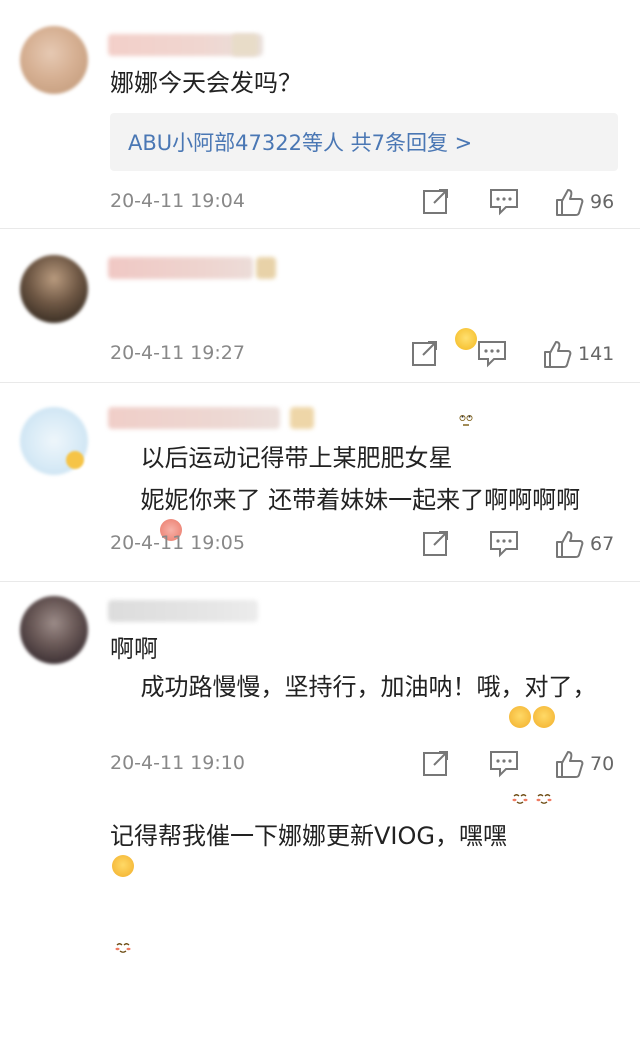 This screenshot has height=1042, width=640. I want to click on reply-summary-link: ABU小阿部47322等人 共7条回复 >, so click(300, 142).